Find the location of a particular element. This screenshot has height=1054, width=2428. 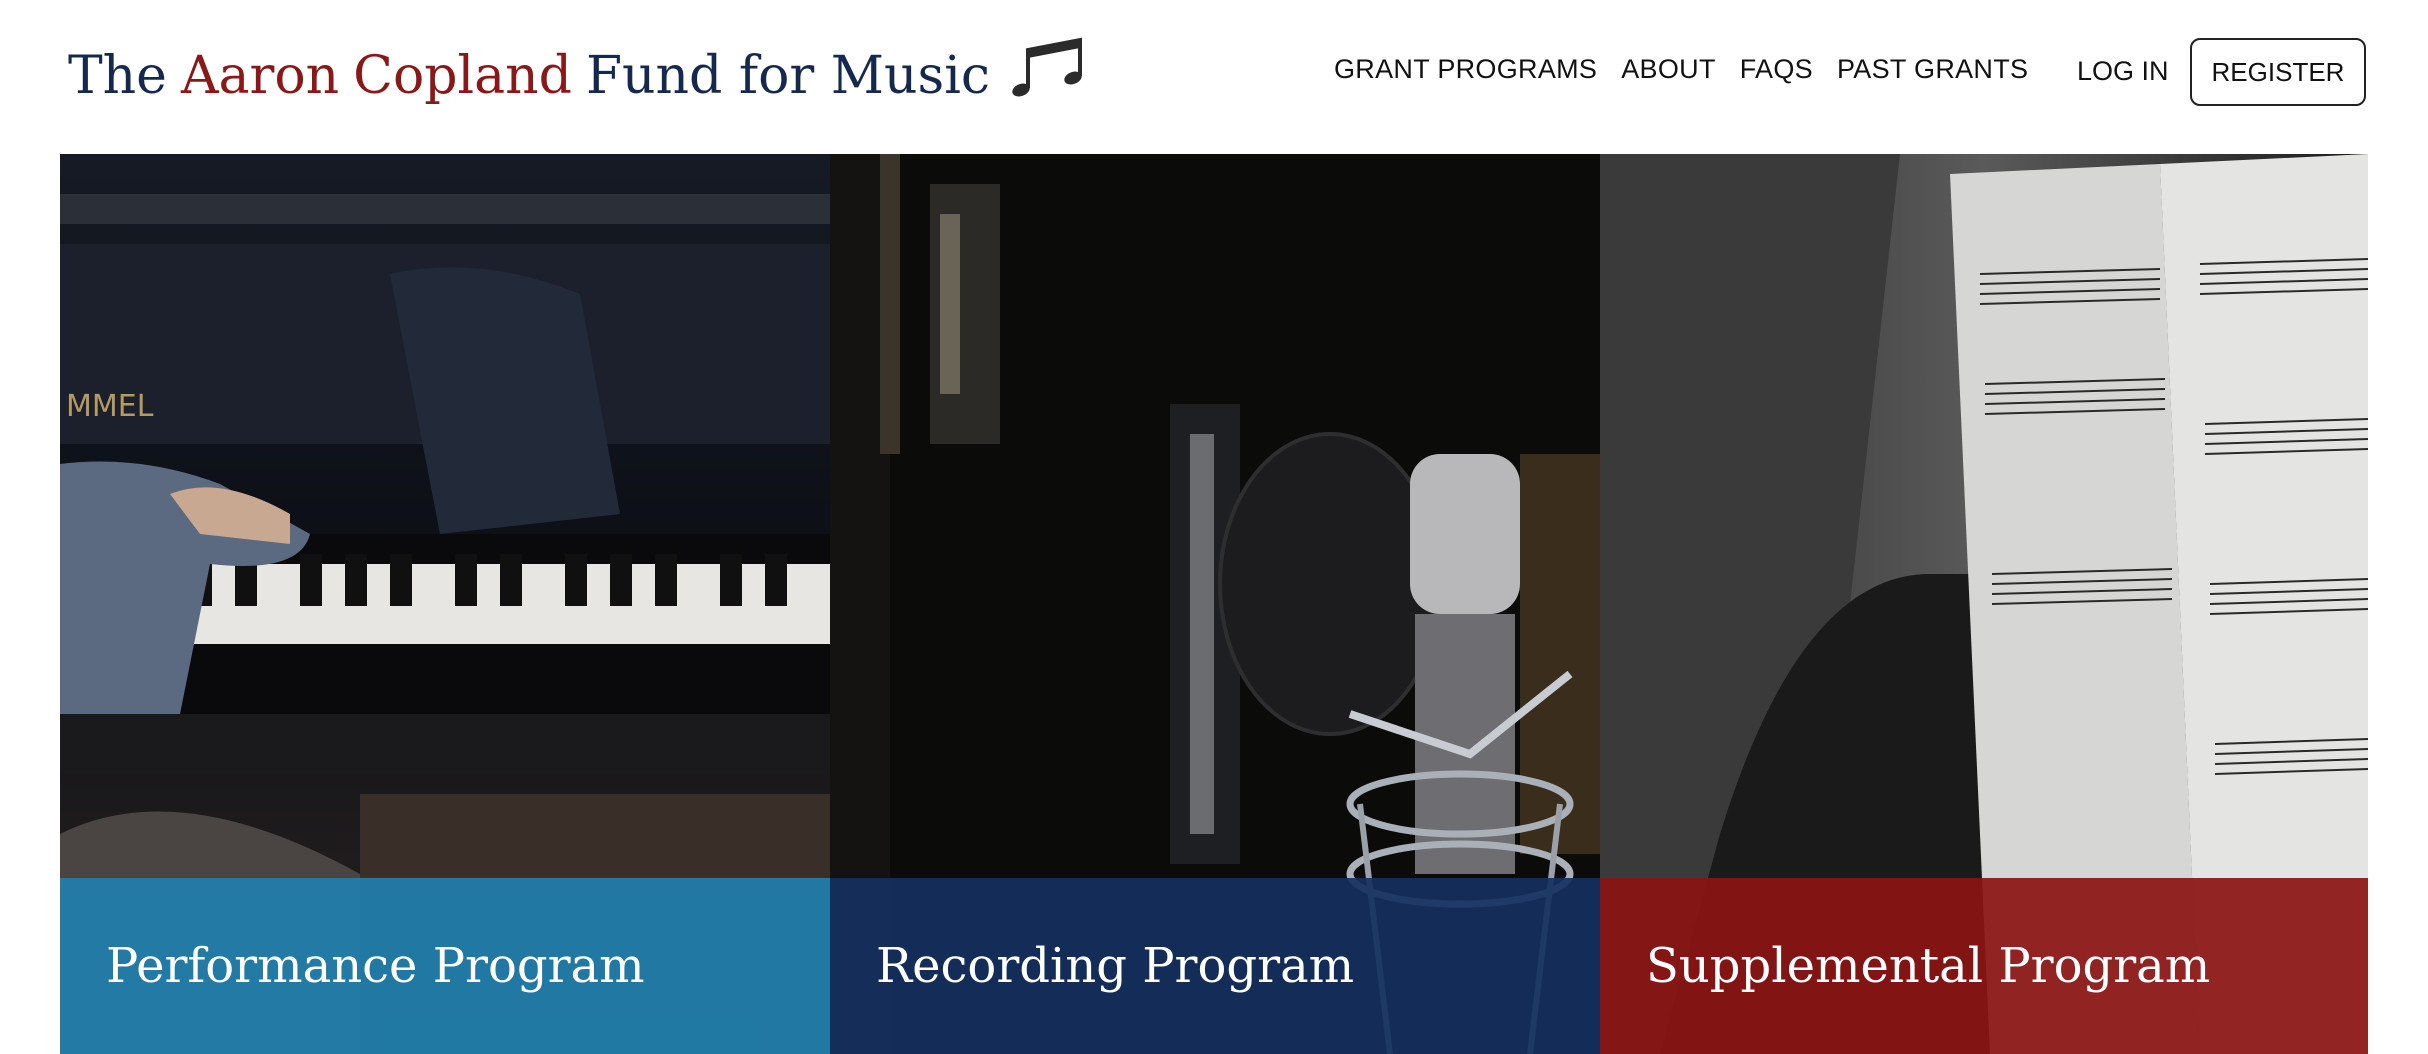

program-band-recording: Recording Program is located at coordinates (1215, 966).